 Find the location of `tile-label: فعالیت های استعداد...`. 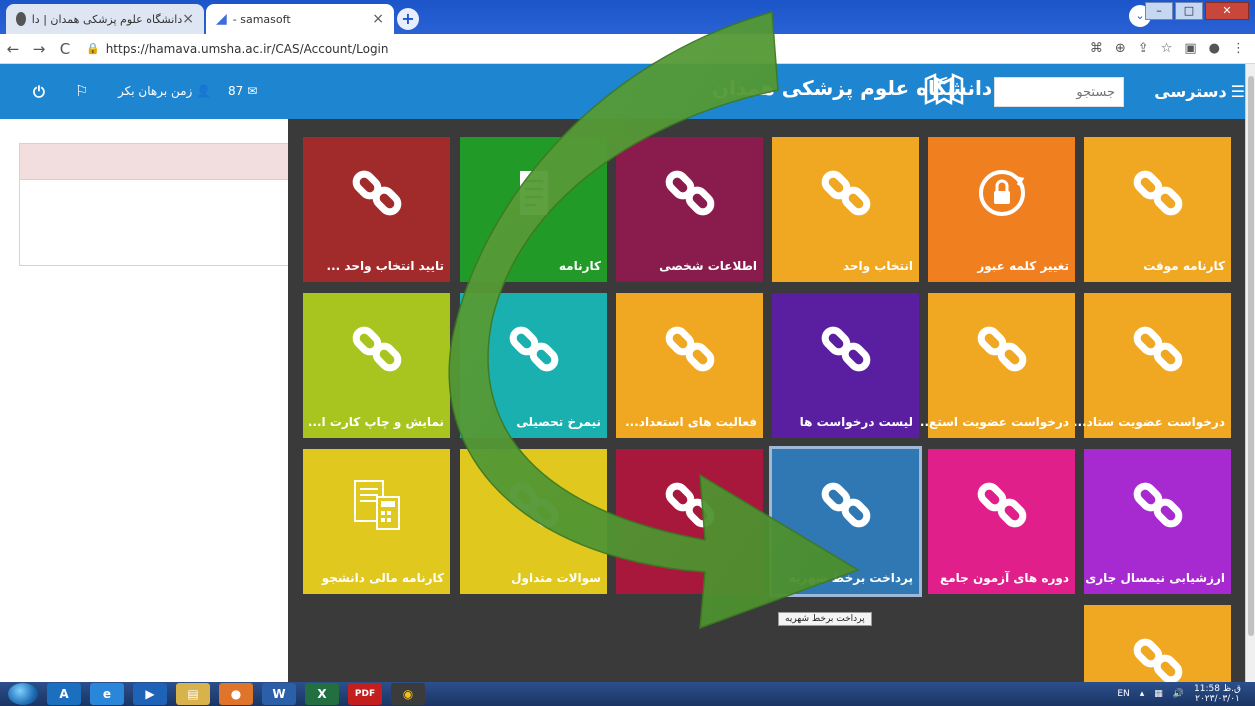

tile-label: فعالیت های استعداد... is located at coordinates (691, 422).